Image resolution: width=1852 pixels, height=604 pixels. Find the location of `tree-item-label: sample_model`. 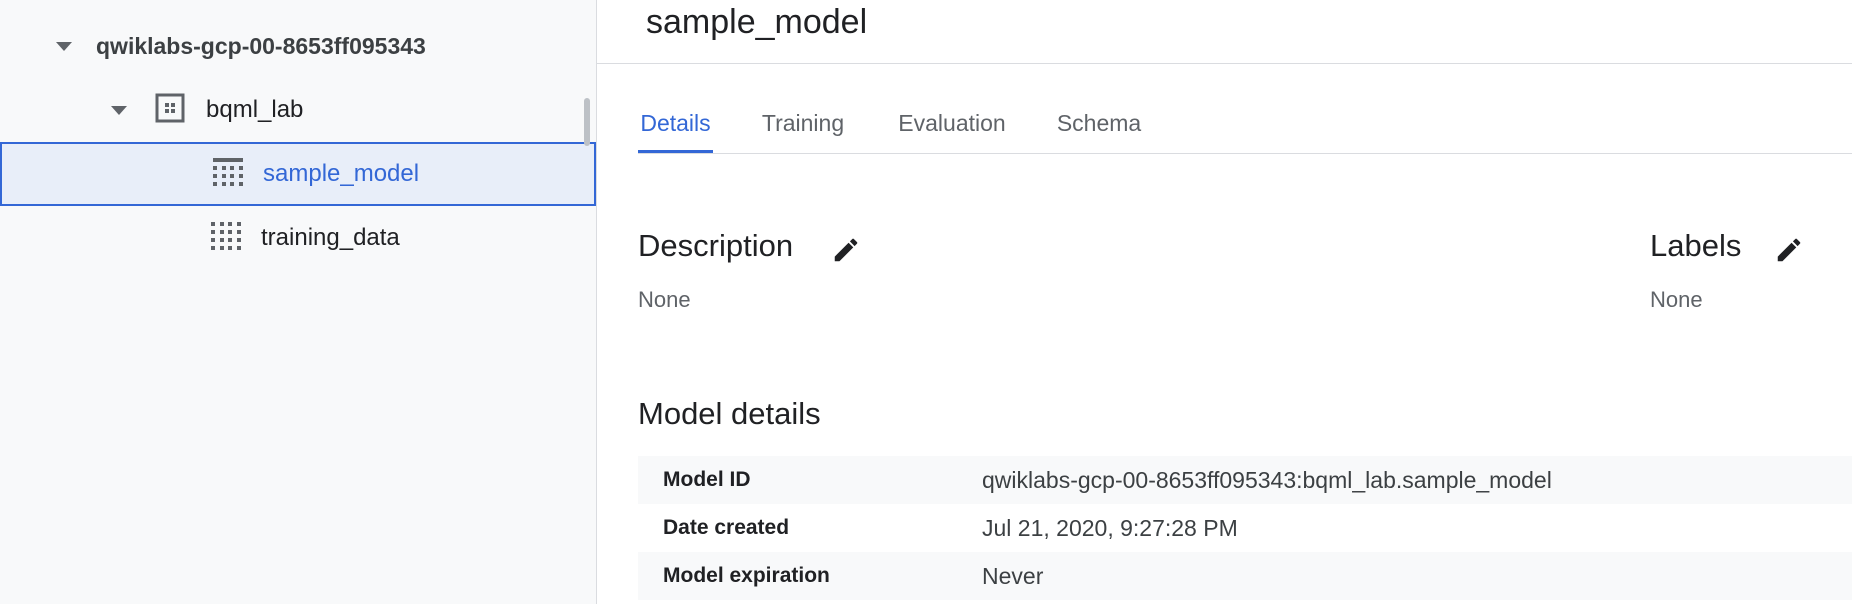

tree-item-label: sample_model is located at coordinates (341, 173).